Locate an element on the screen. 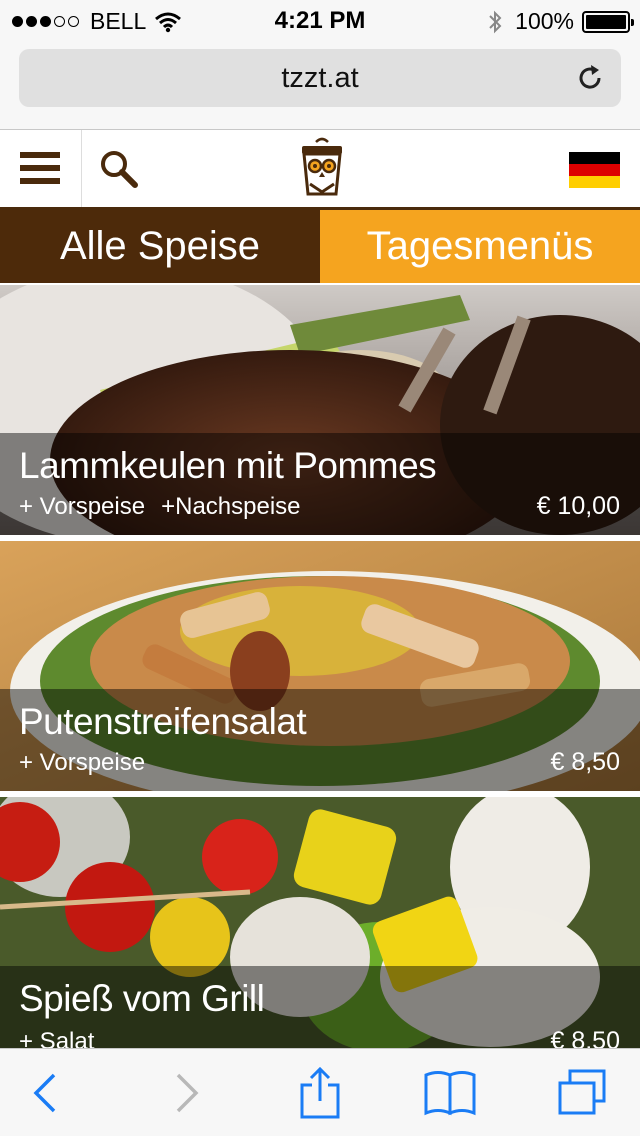 This screenshot has width=640, height=1136. tab-tagesmenus: Tagesmenüs is located at coordinates (480, 246).